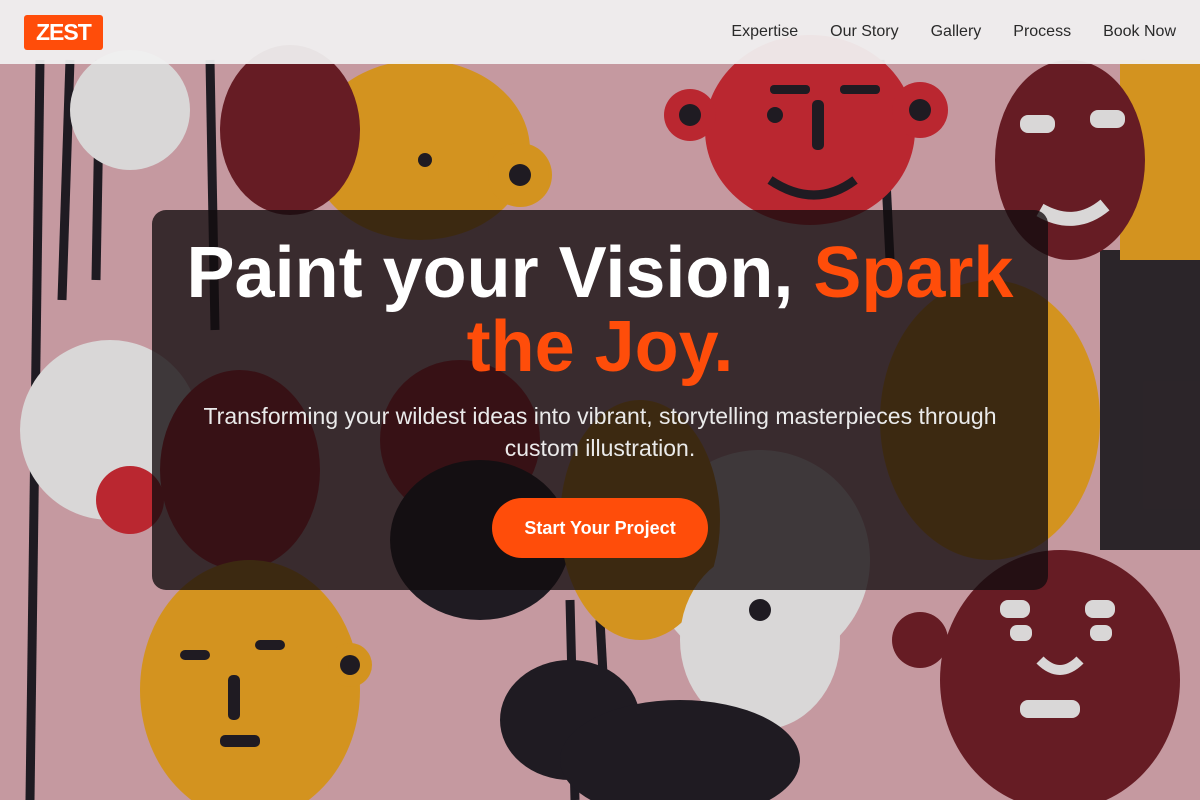  Describe the element at coordinates (500, 273) in the screenshot. I see `hero-title-main: Paint your Vision,` at that location.